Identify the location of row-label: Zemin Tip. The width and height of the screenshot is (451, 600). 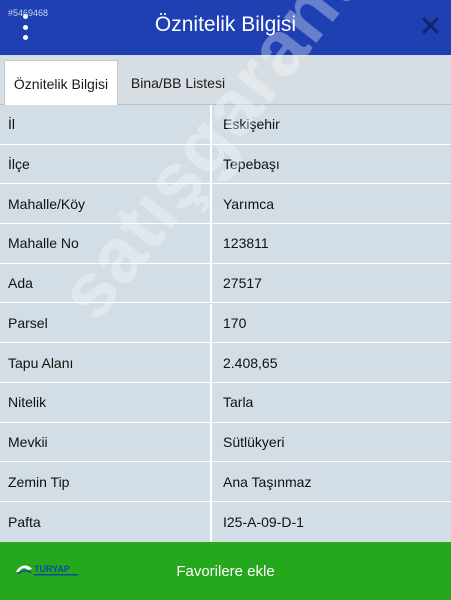
(106, 481).